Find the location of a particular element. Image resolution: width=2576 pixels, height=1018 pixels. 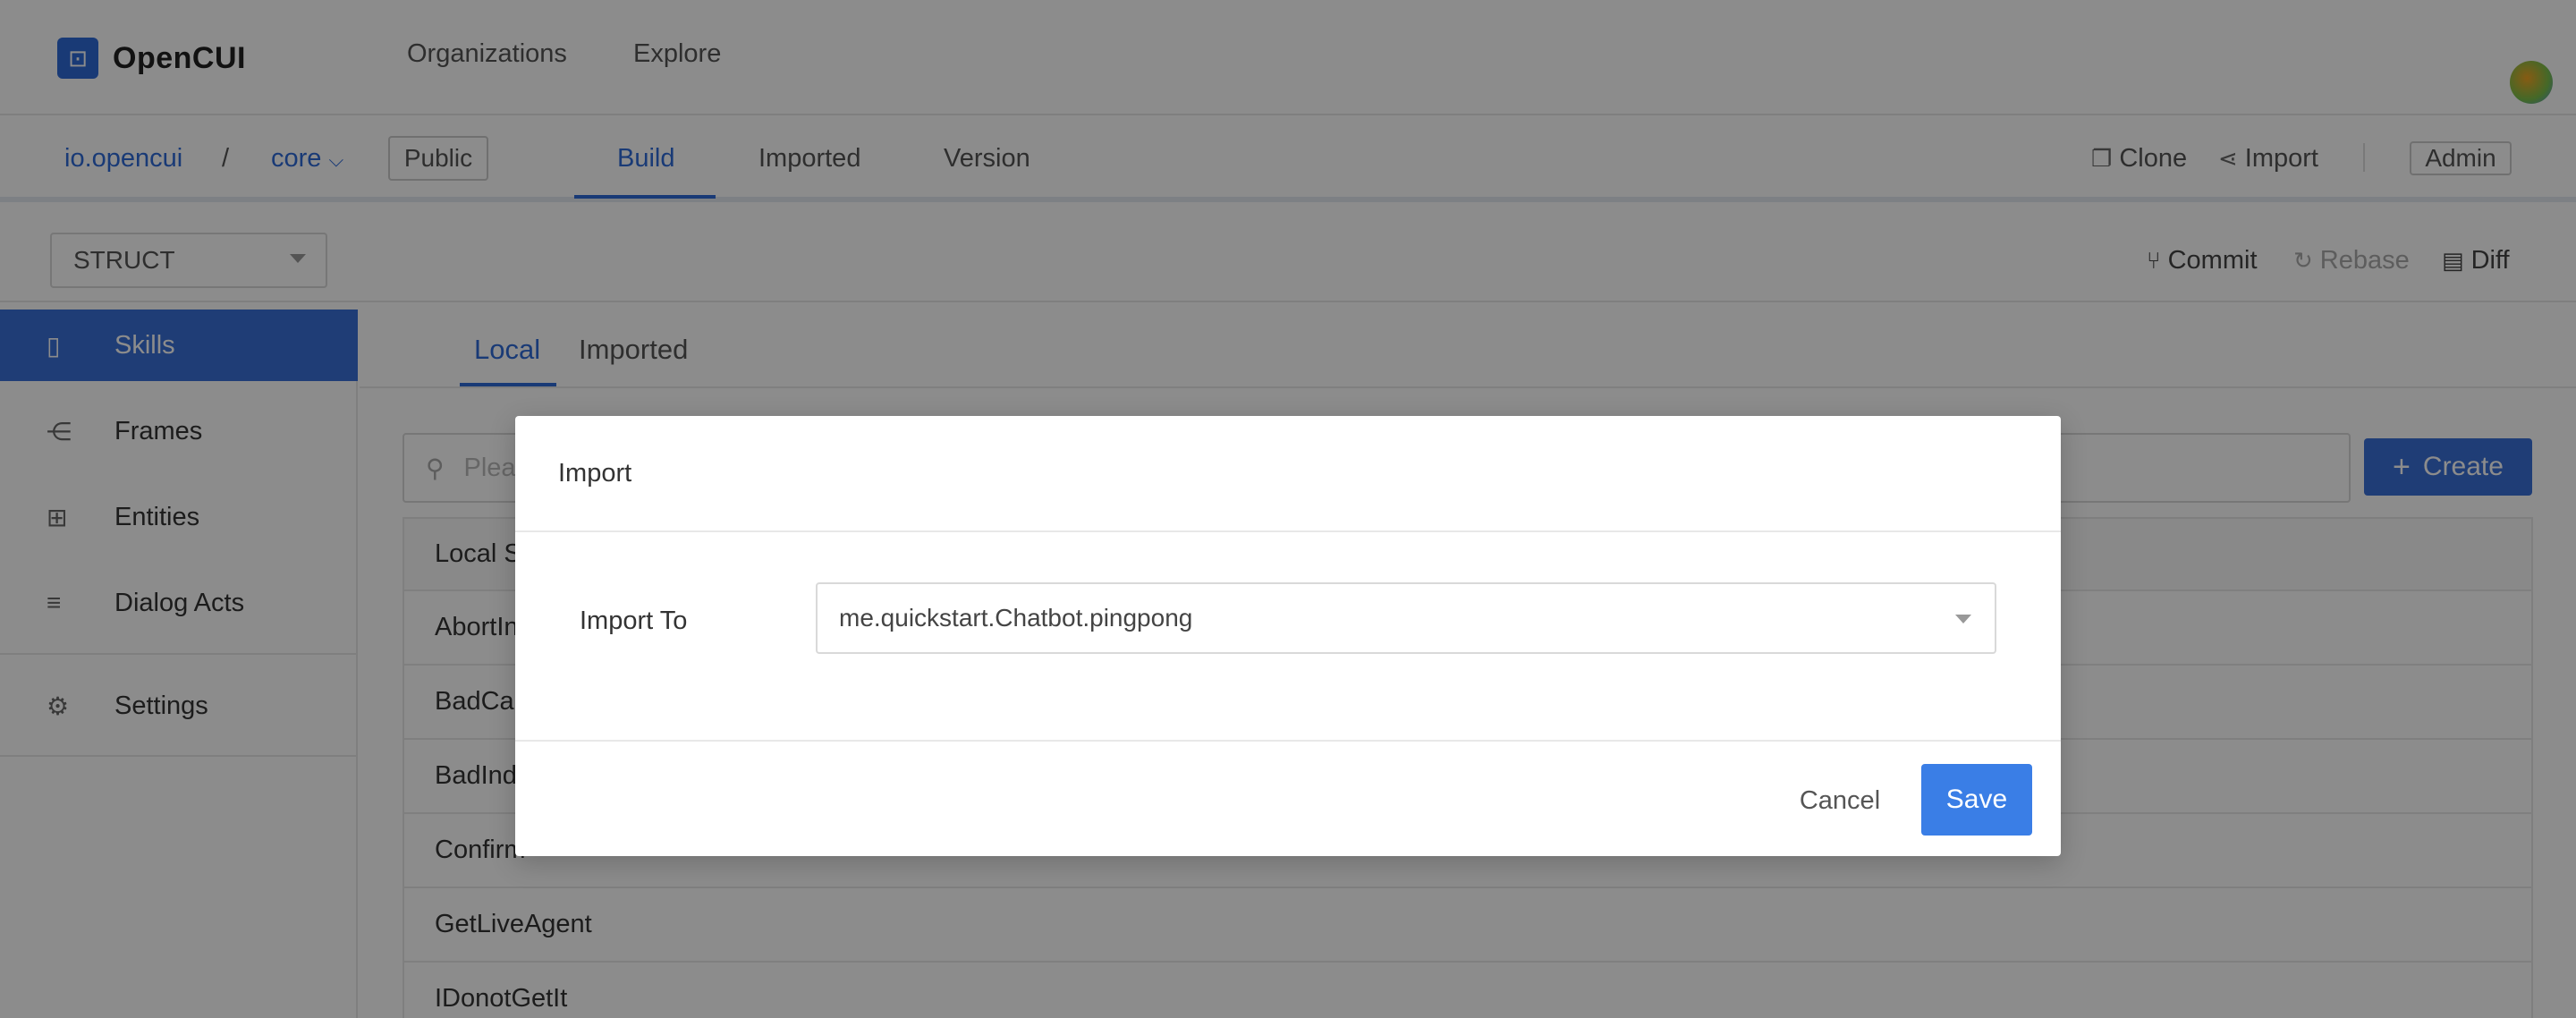

save-button: Save is located at coordinates (1976, 800).